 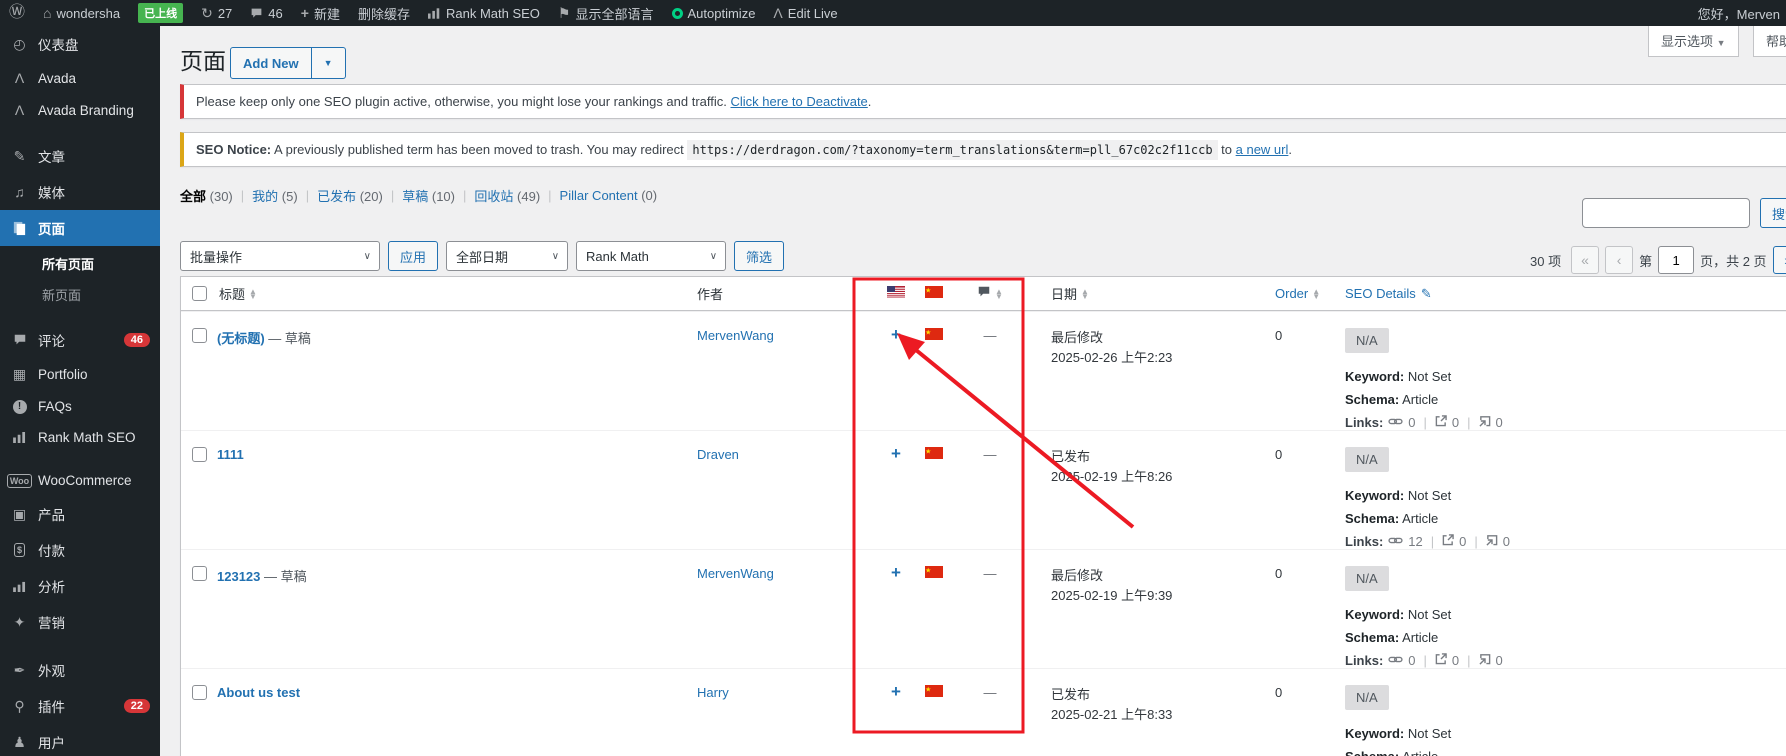 I want to click on current-page-input, so click(x=1676, y=260).